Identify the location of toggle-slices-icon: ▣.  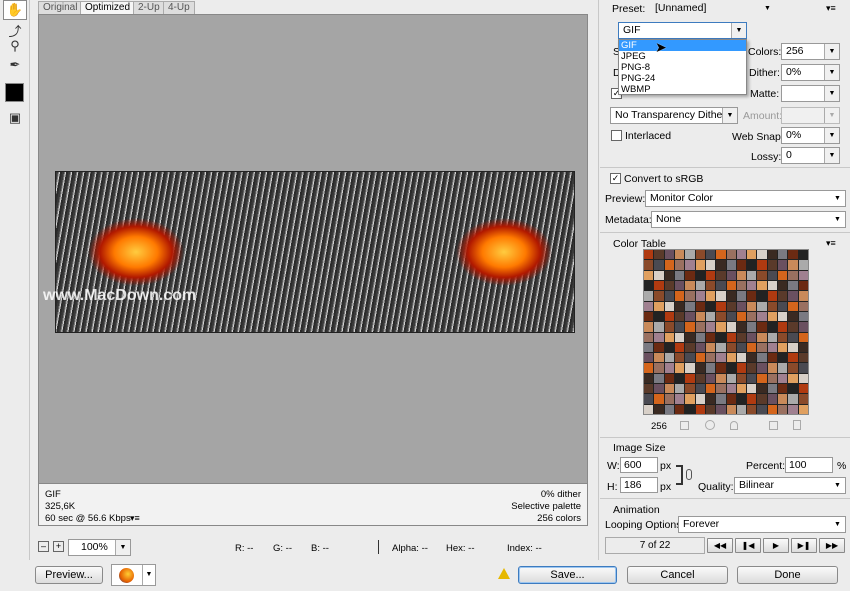
(15, 118).